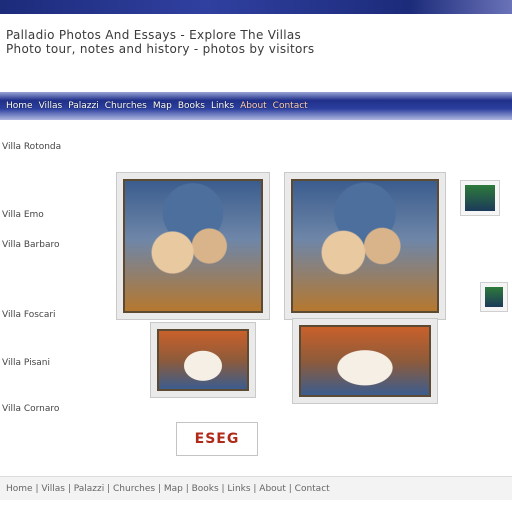  I want to click on sidebar-item: Villa Cornaro, so click(54, 409).